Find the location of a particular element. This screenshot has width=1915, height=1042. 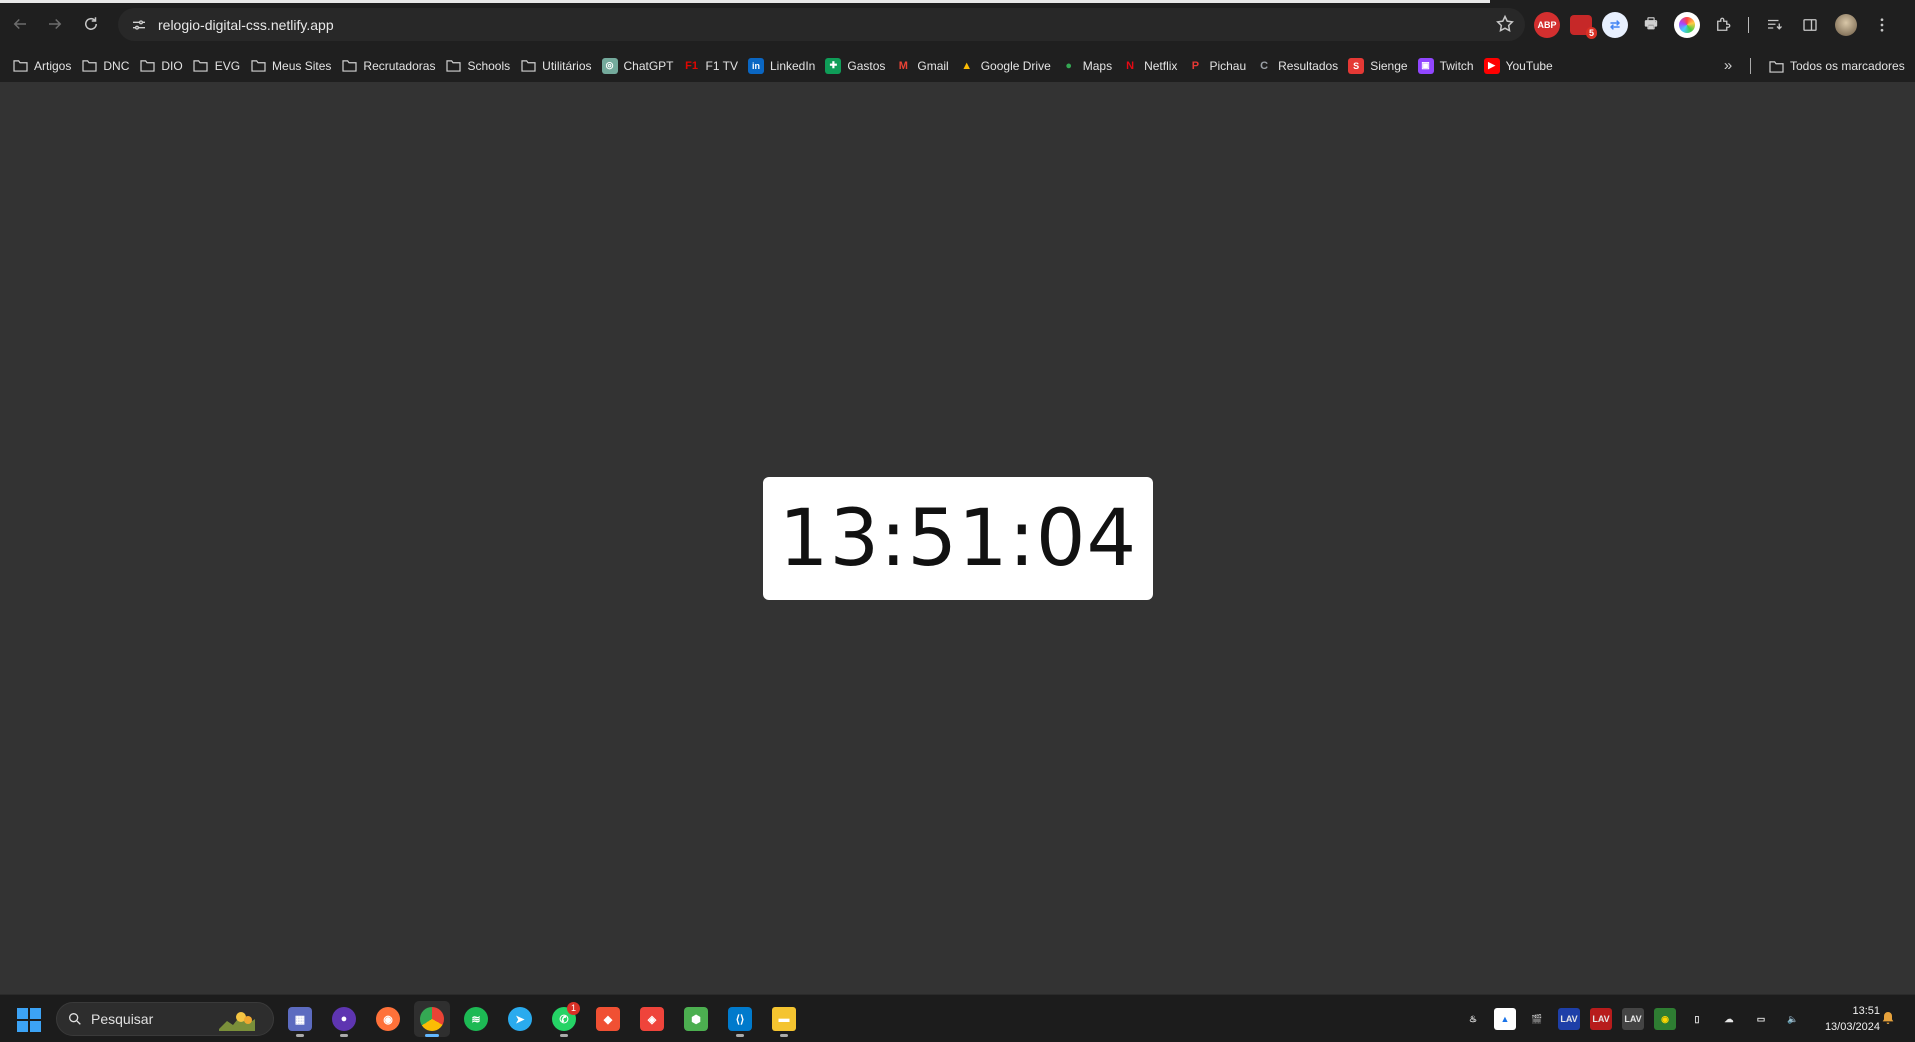

search-highlight-icon is located at coordinates (237, 1021).